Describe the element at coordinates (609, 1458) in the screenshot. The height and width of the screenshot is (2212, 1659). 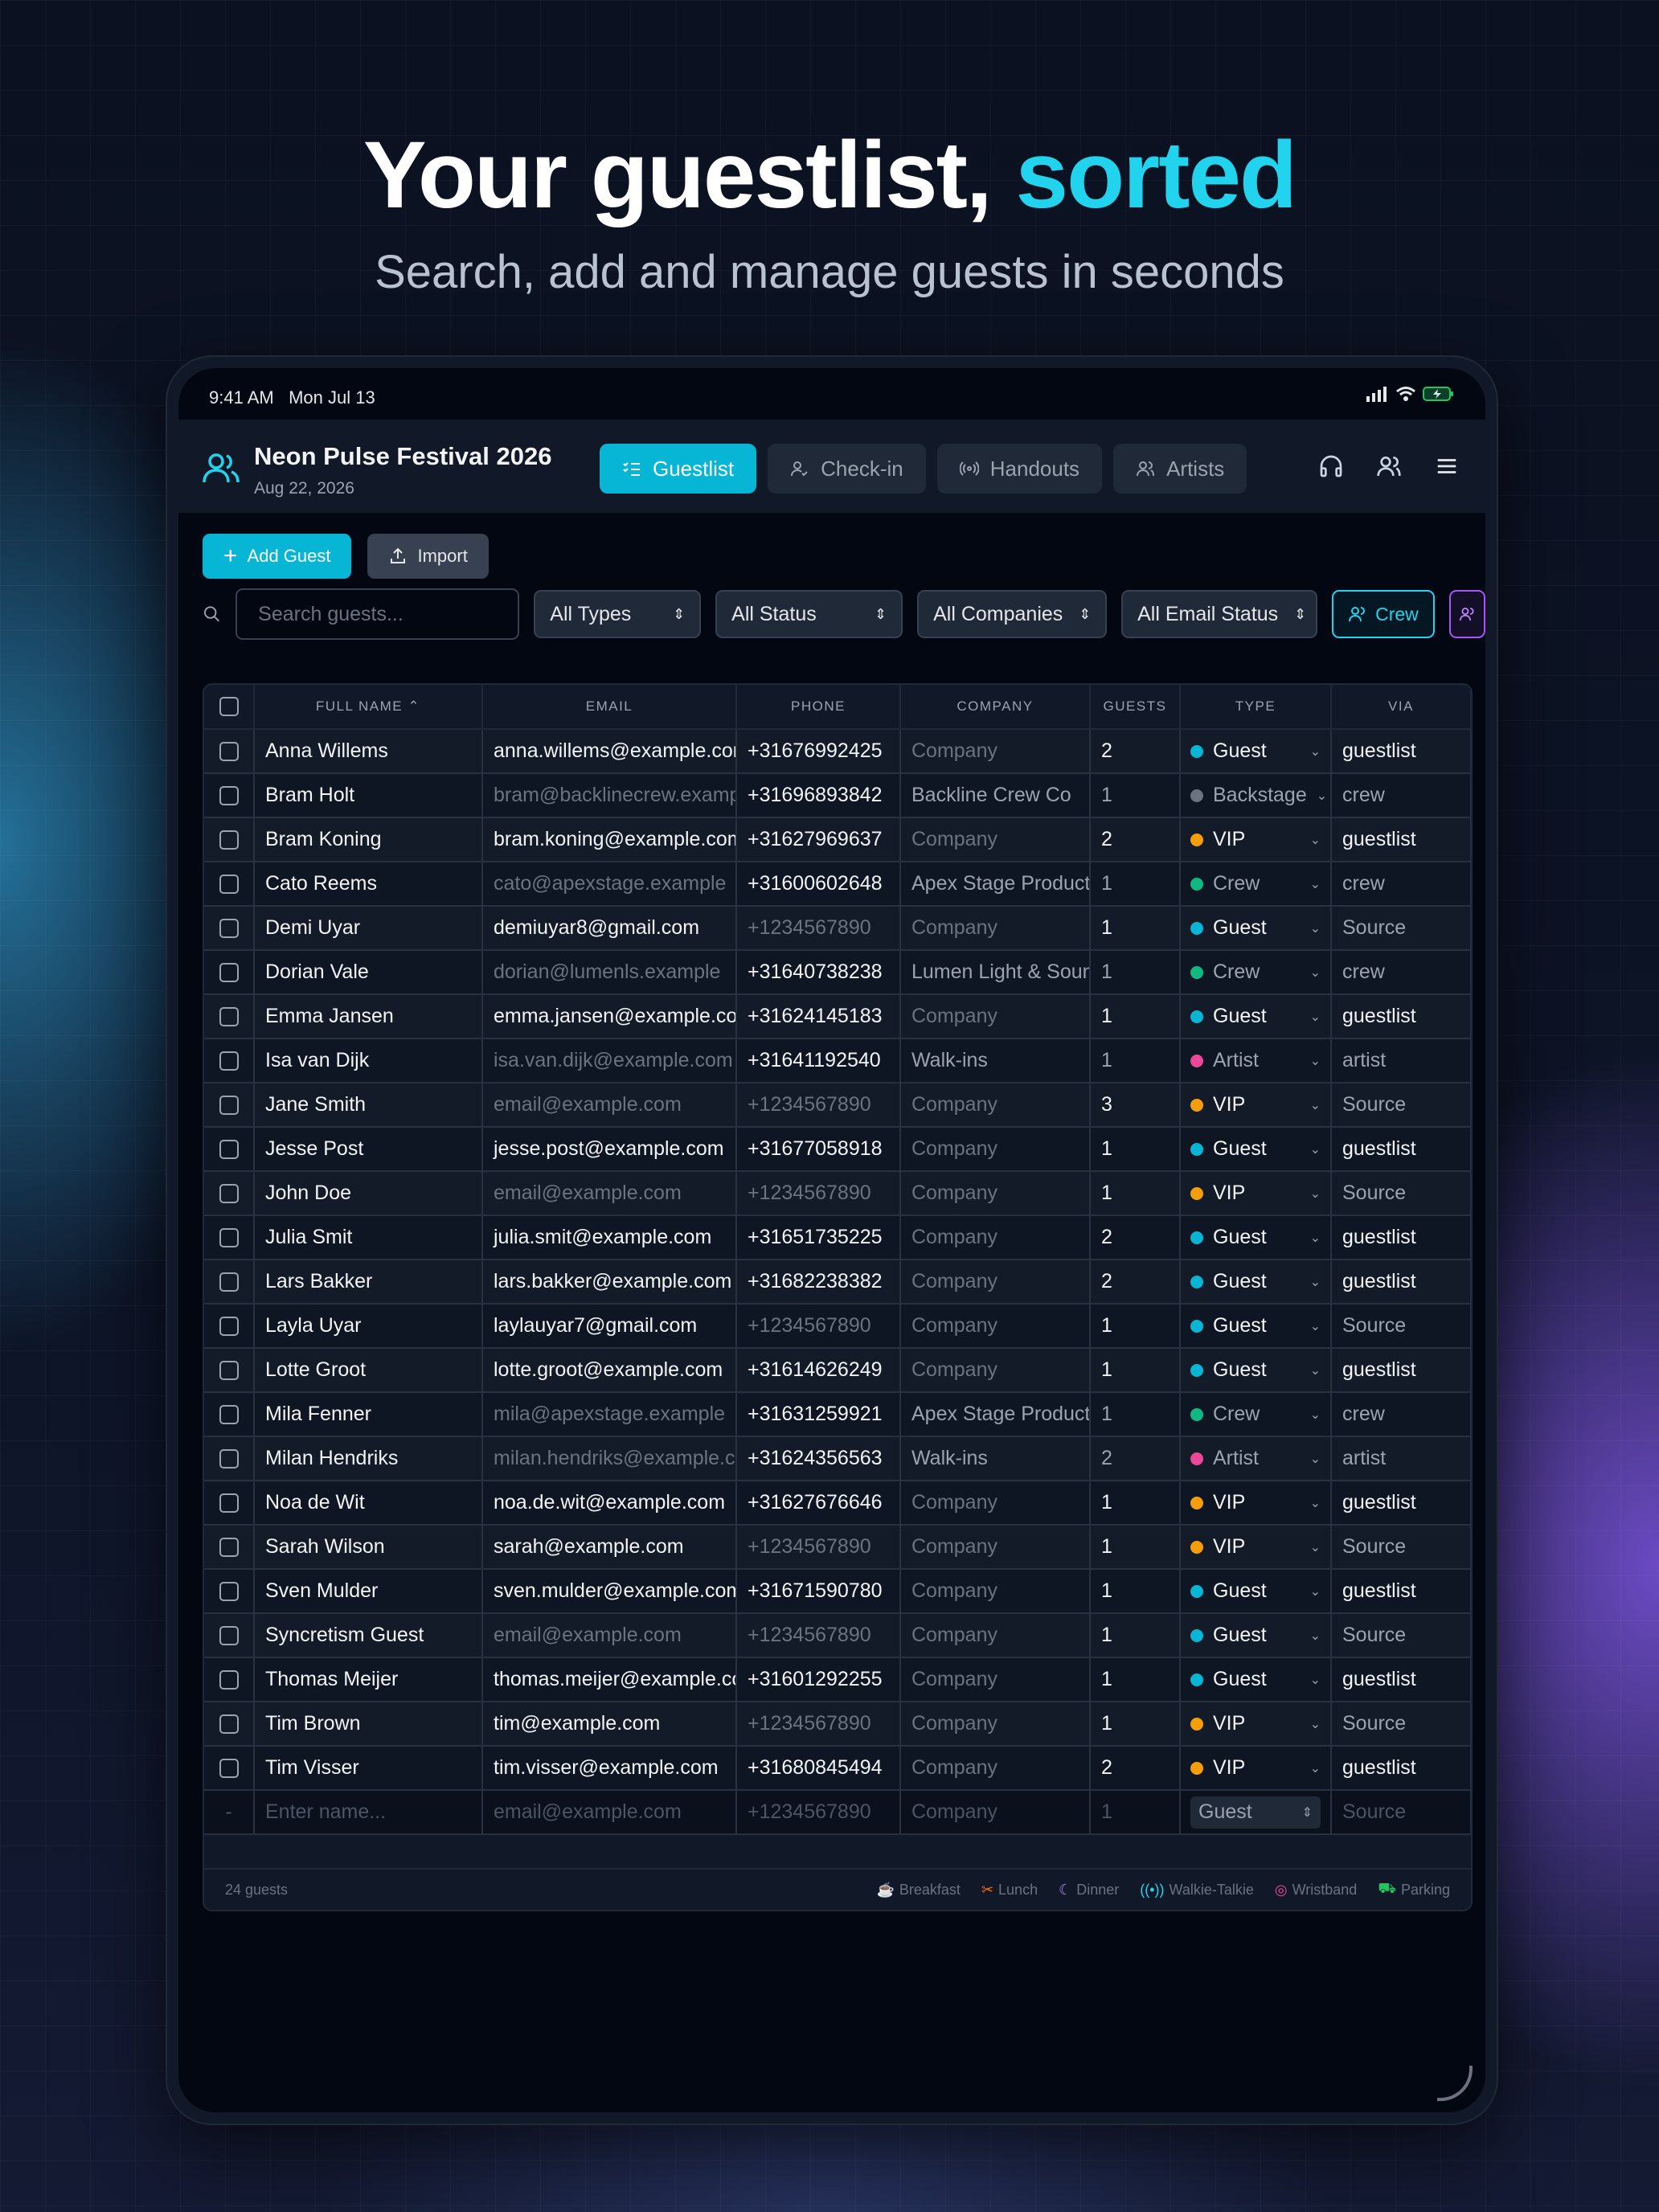
I see `email-cell: milan.hendriks@example.com` at that location.